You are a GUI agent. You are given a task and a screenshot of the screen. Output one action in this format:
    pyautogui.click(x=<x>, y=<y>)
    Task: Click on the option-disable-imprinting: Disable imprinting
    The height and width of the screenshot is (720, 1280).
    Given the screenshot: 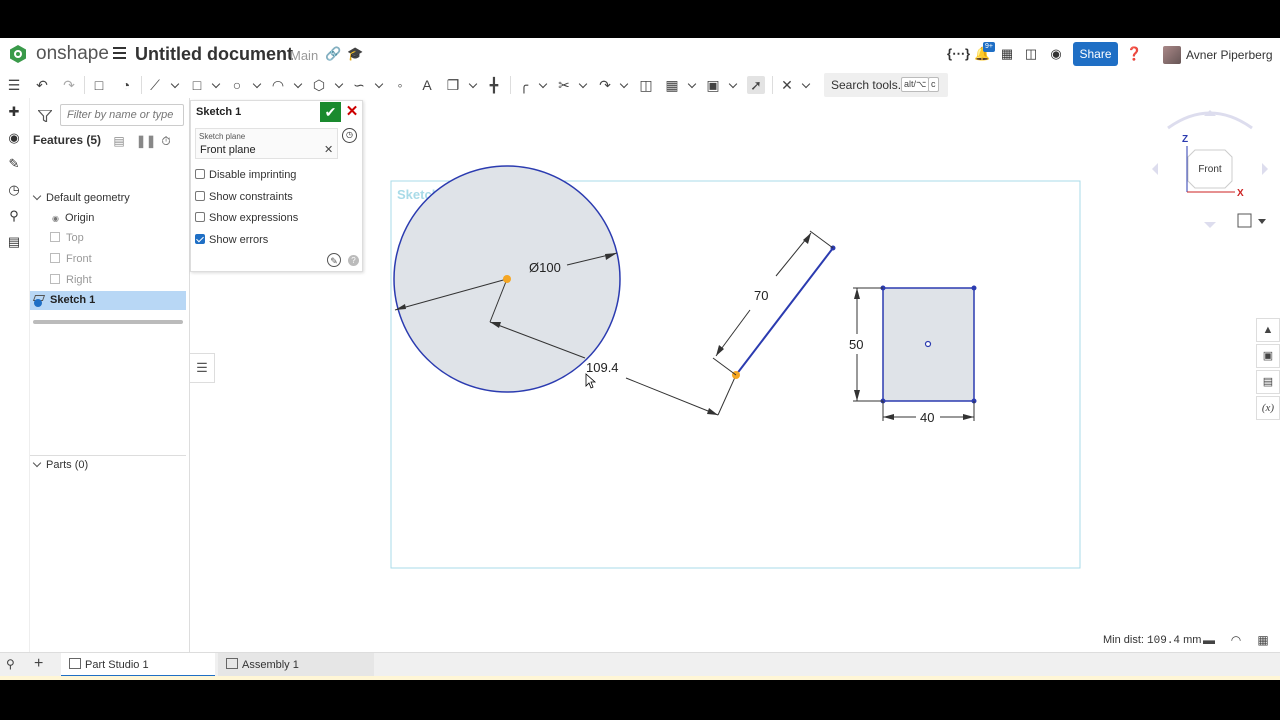 What is the action you would take?
    pyautogui.click(x=245, y=175)
    